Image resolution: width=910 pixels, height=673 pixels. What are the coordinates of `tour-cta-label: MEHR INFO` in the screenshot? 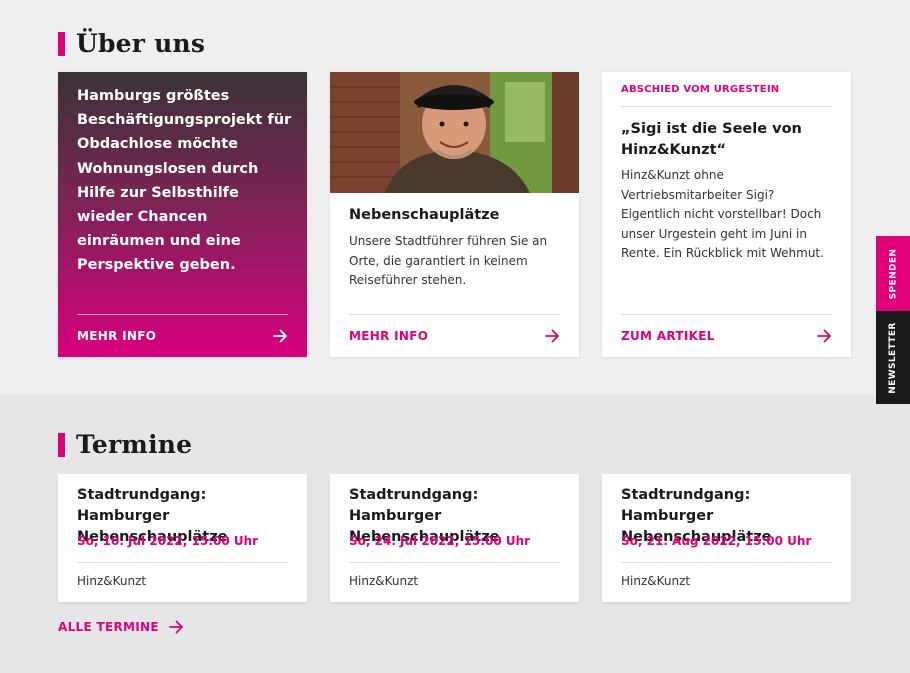 It's located at (389, 336).